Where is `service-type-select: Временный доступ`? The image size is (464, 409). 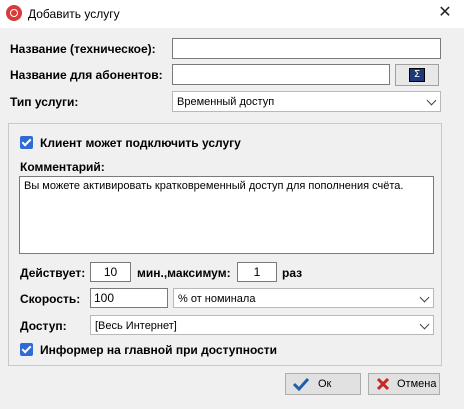
service-type-select: Временный доступ is located at coordinates (306, 101).